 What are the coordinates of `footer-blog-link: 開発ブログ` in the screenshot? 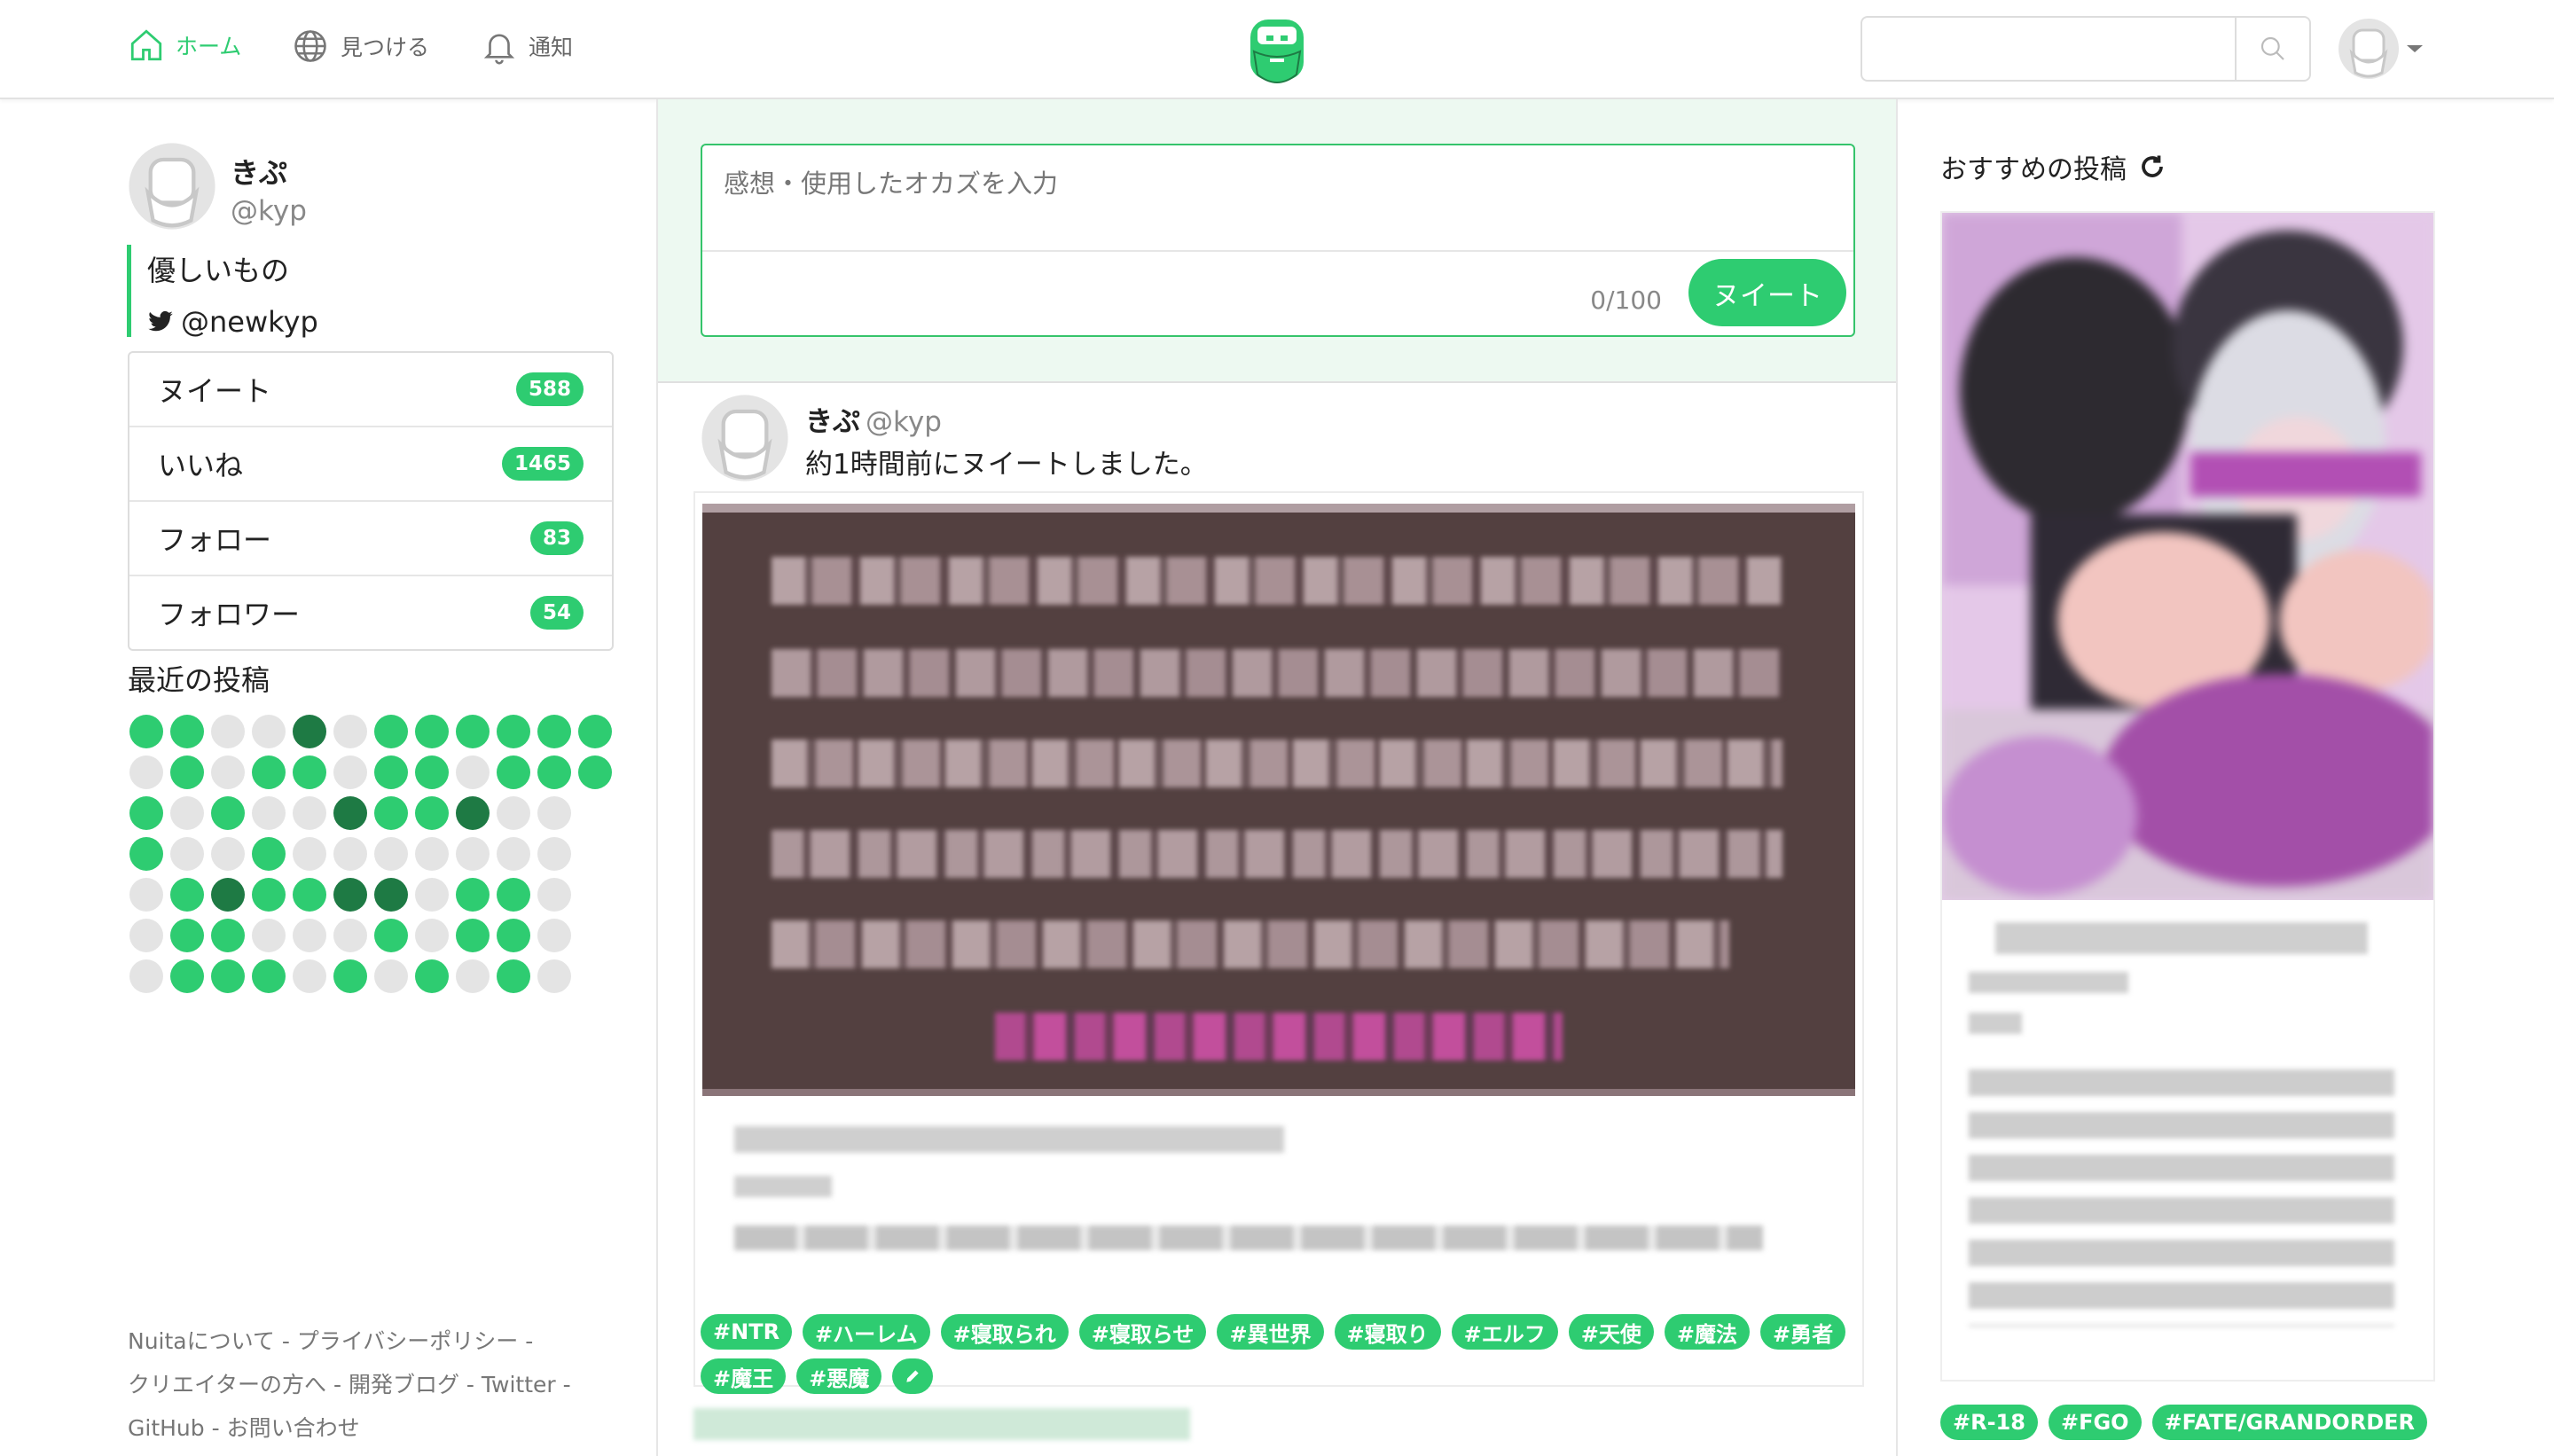 It's located at (404, 1384).